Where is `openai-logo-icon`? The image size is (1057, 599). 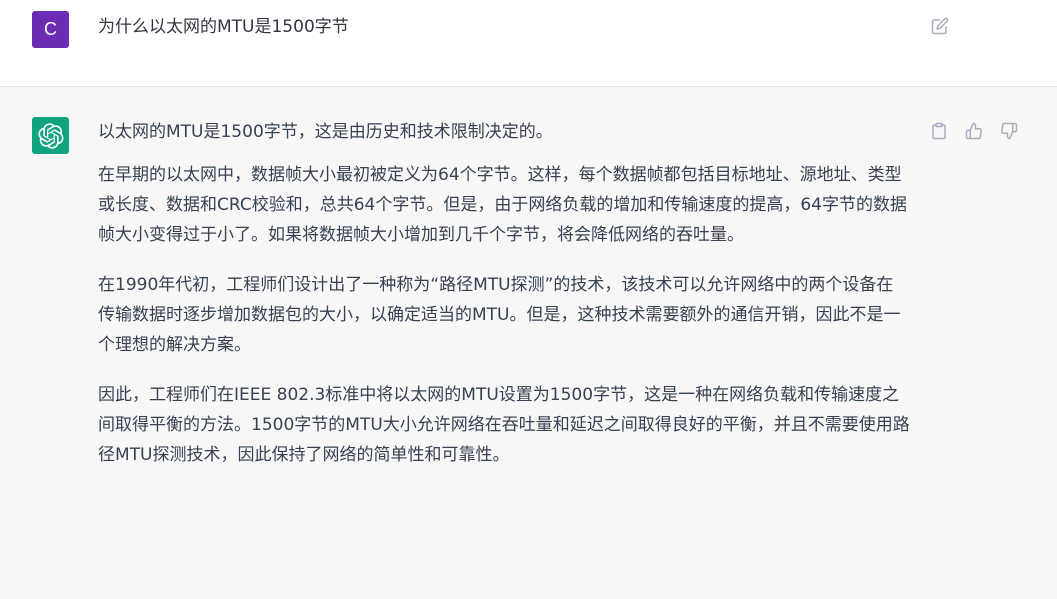
openai-logo-icon is located at coordinates (50, 135).